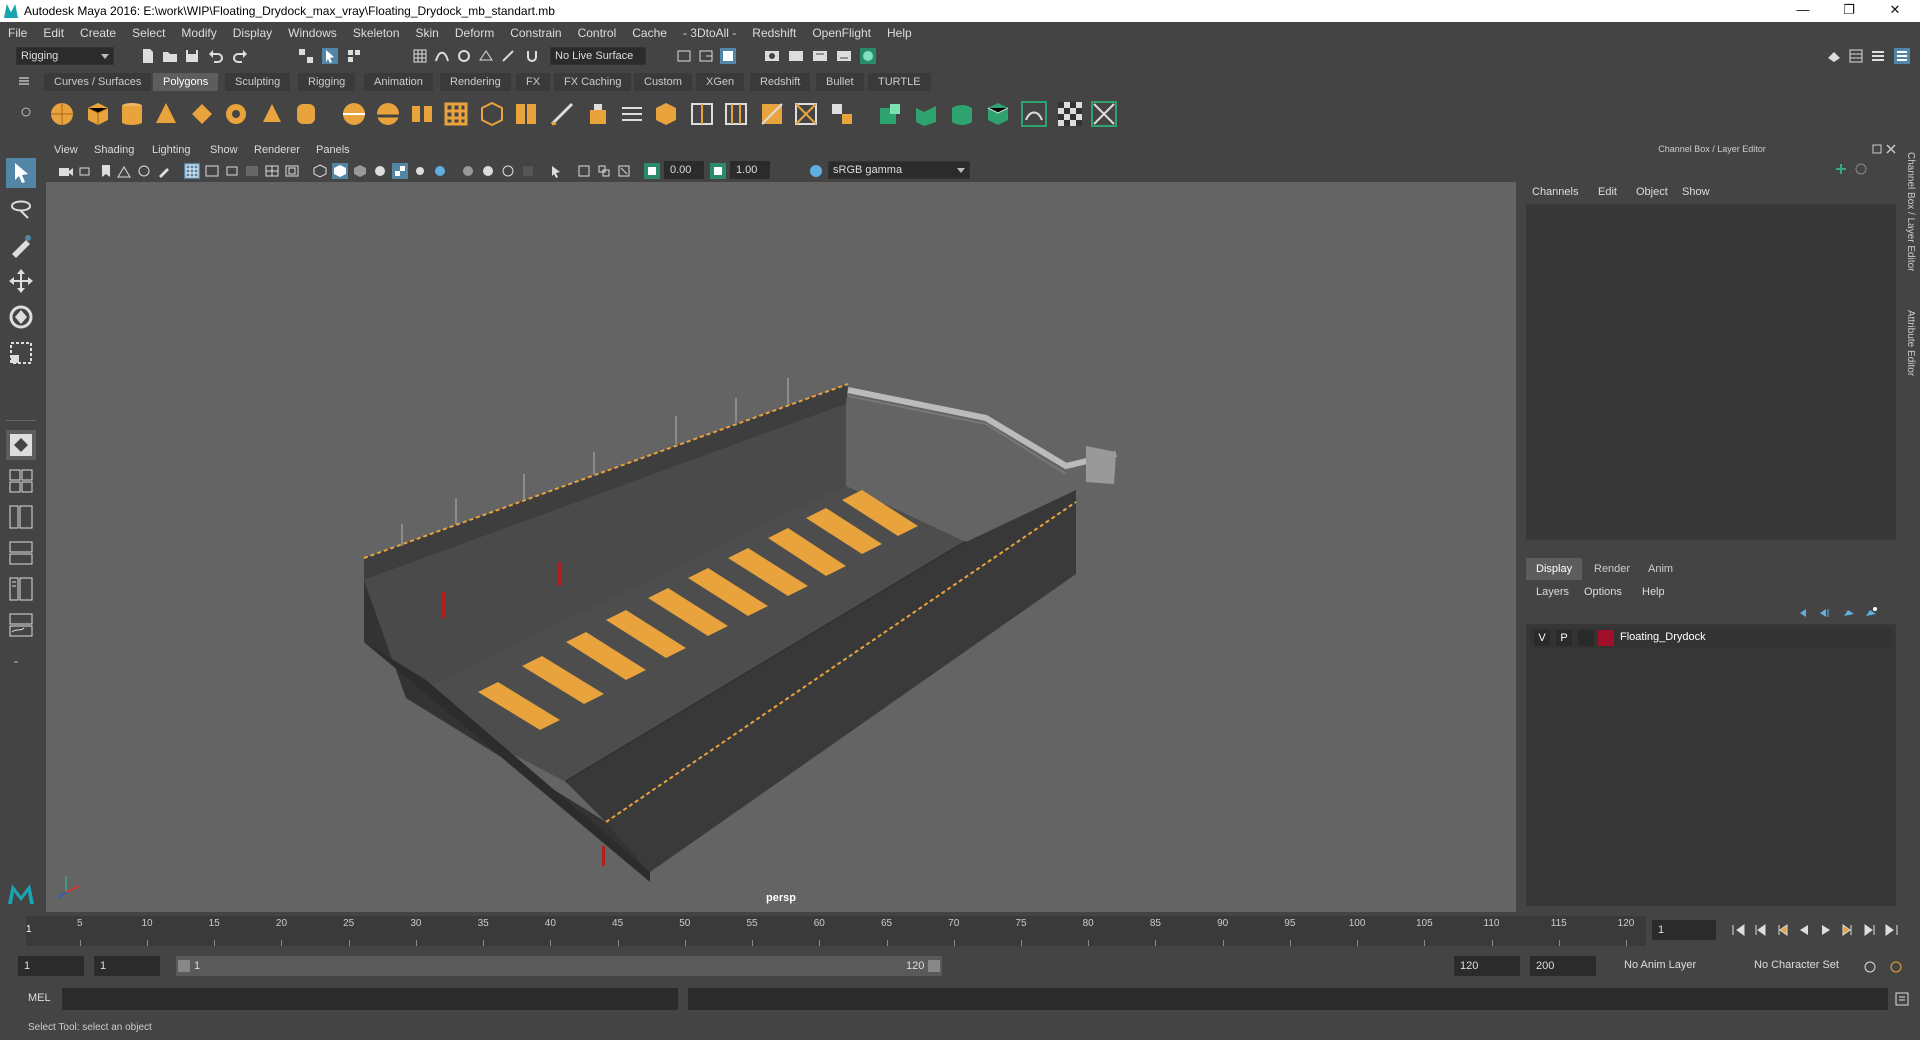 The image size is (1920, 1040). I want to click on options-menu: Options, so click(1603, 592).